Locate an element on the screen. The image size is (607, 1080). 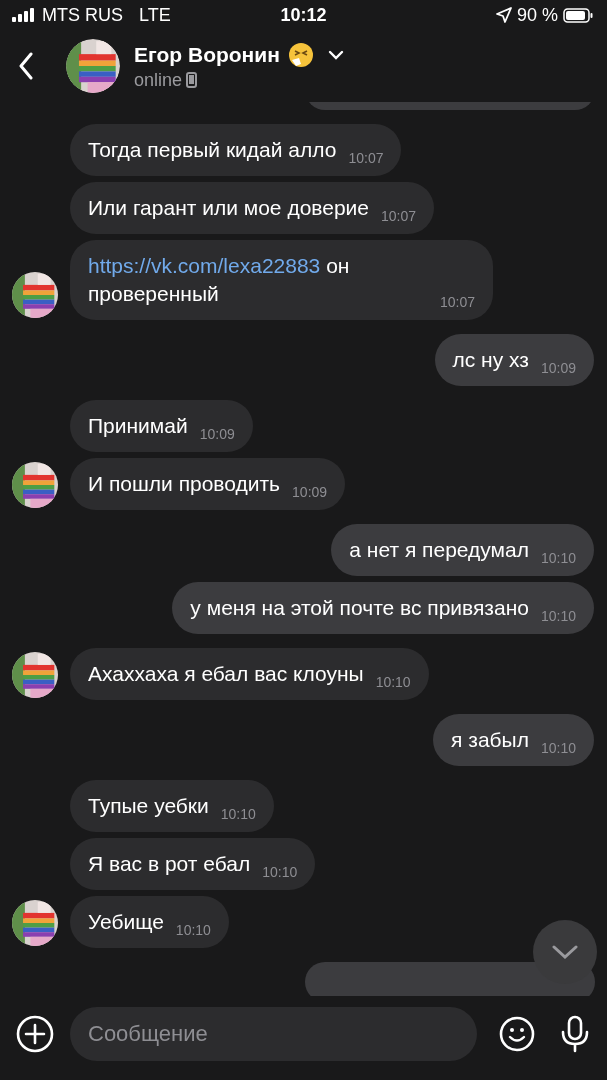
message-text: Тогда первый кидай алло is located at coordinates (212, 150).